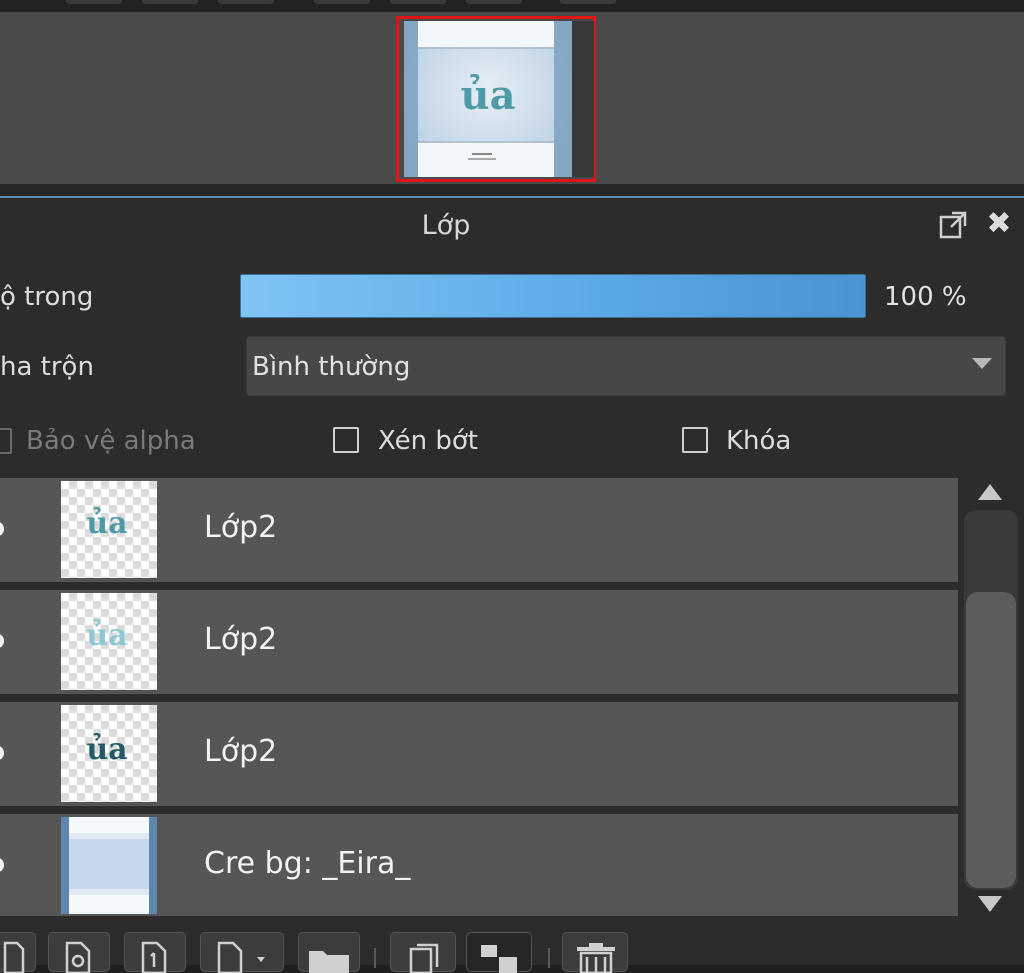 The image size is (1024, 973). Describe the element at coordinates (759, 441) in the screenshot. I see `lock-label: Khóa` at that location.